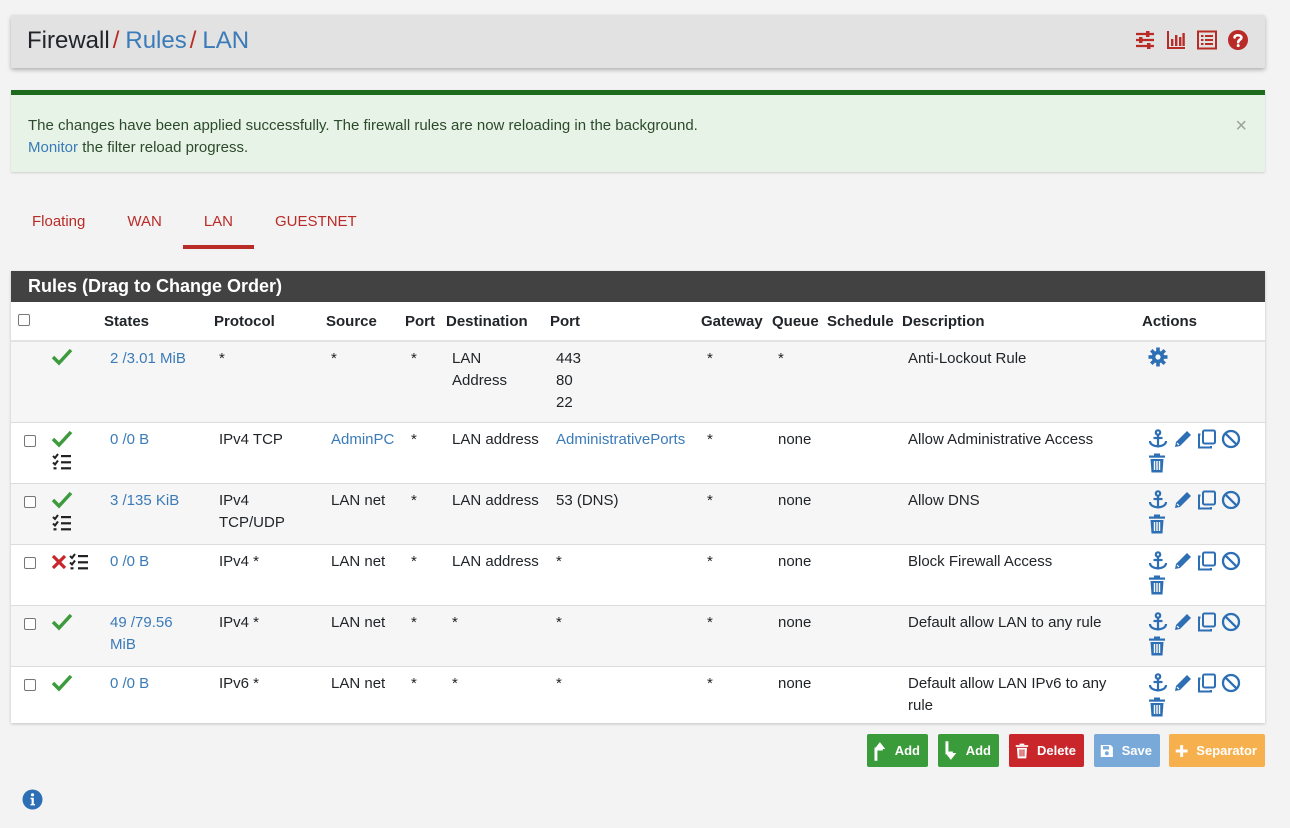 This screenshot has height=828, width=1290. I want to click on alert-close-button: ×, so click(1241, 126).